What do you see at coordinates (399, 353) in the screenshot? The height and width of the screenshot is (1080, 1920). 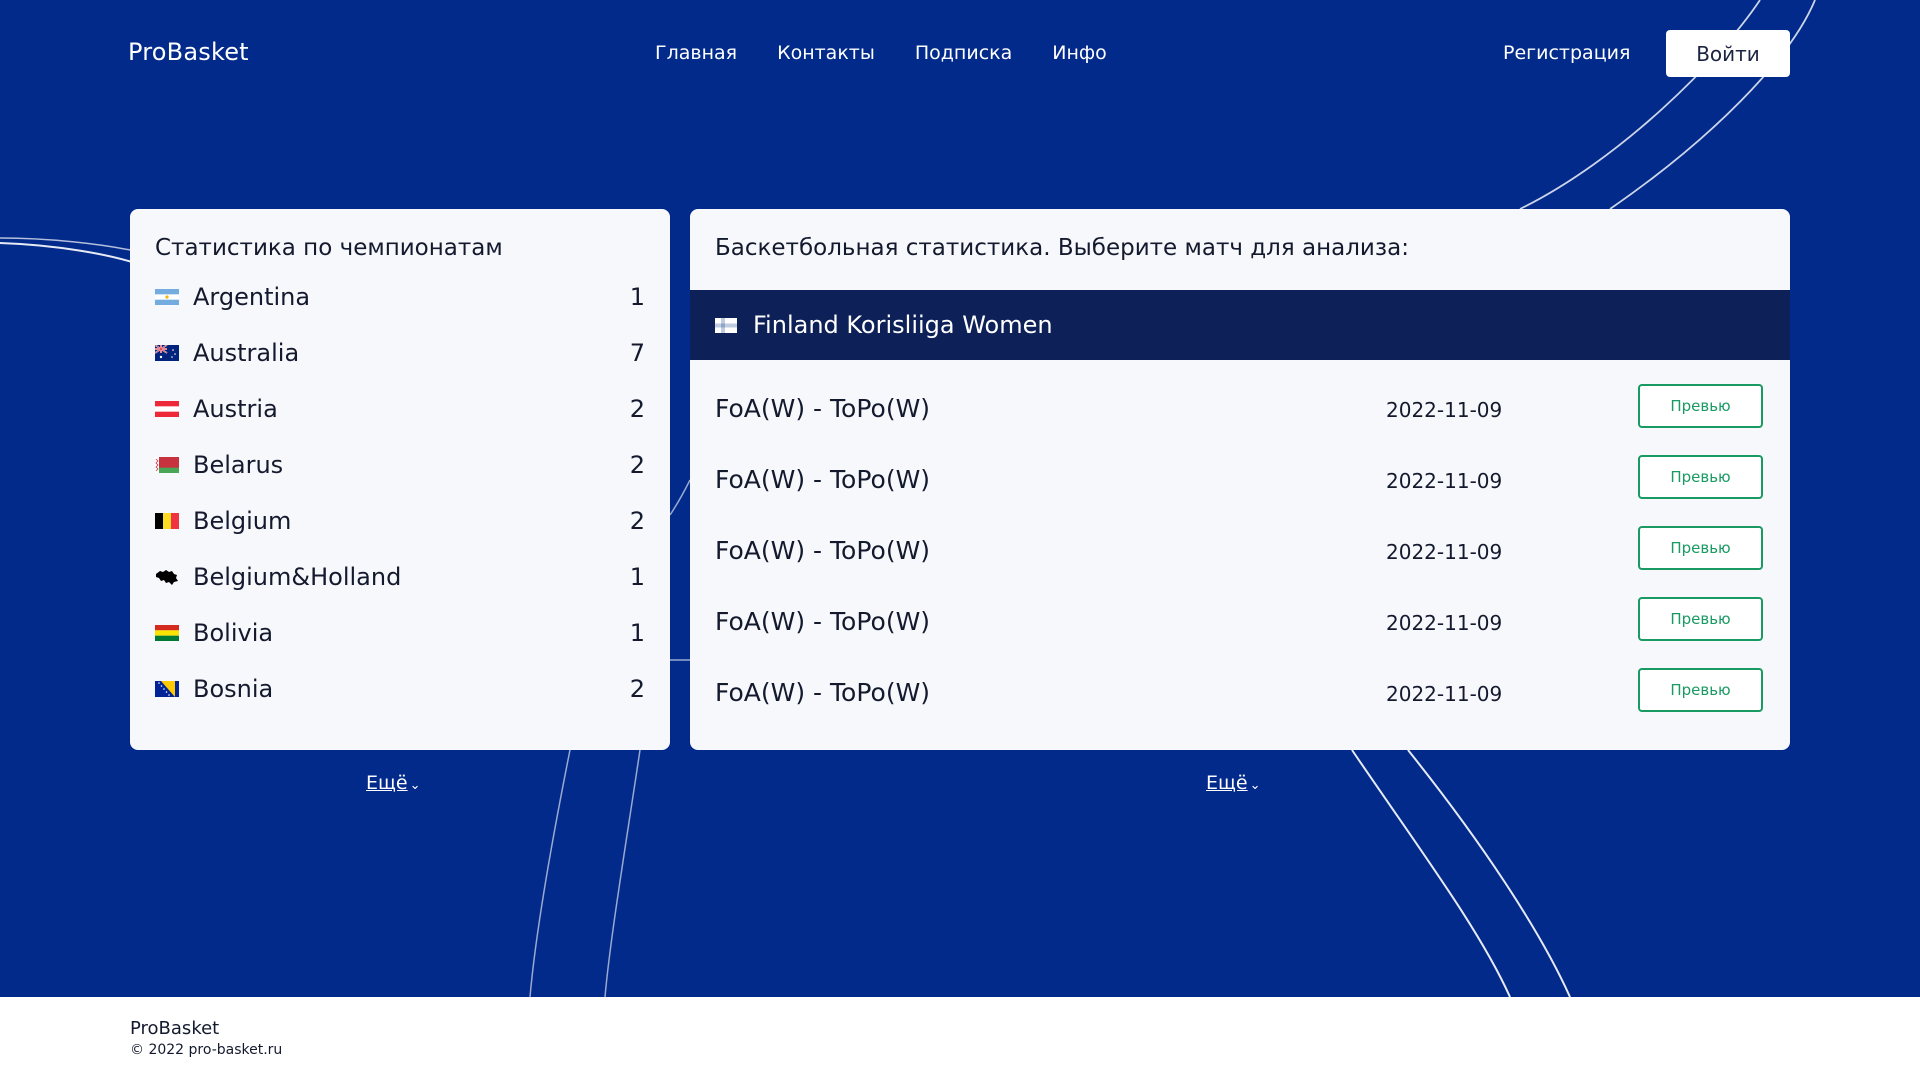 I see `championship-item-australia: Australia 7` at bounding box center [399, 353].